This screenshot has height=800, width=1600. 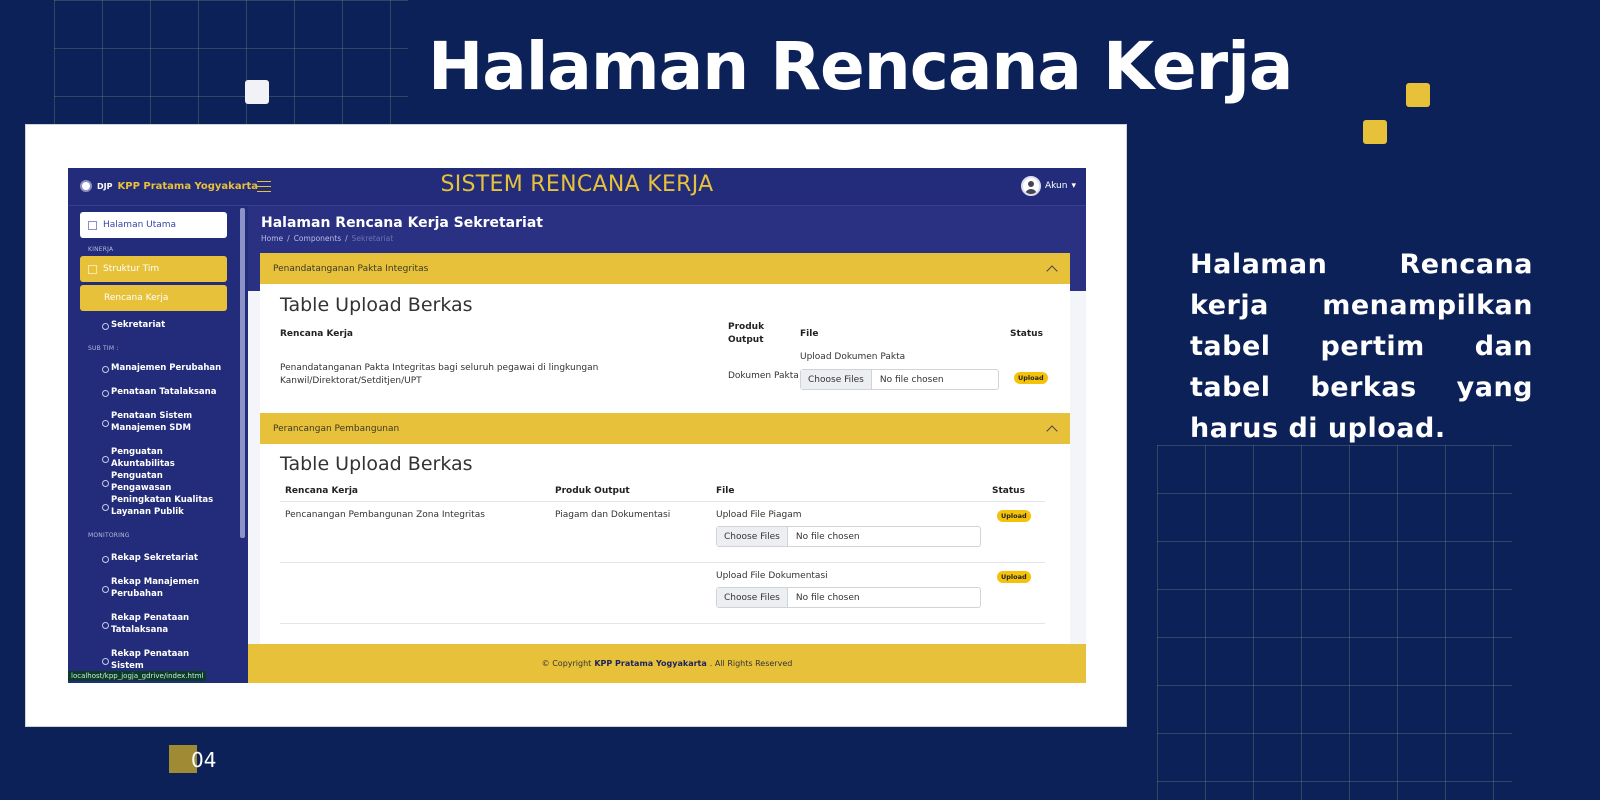 What do you see at coordinates (109, 535) in the screenshot?
I see `sidebar-section-monitoring: MONITORING` at bounding box center [109, 535].